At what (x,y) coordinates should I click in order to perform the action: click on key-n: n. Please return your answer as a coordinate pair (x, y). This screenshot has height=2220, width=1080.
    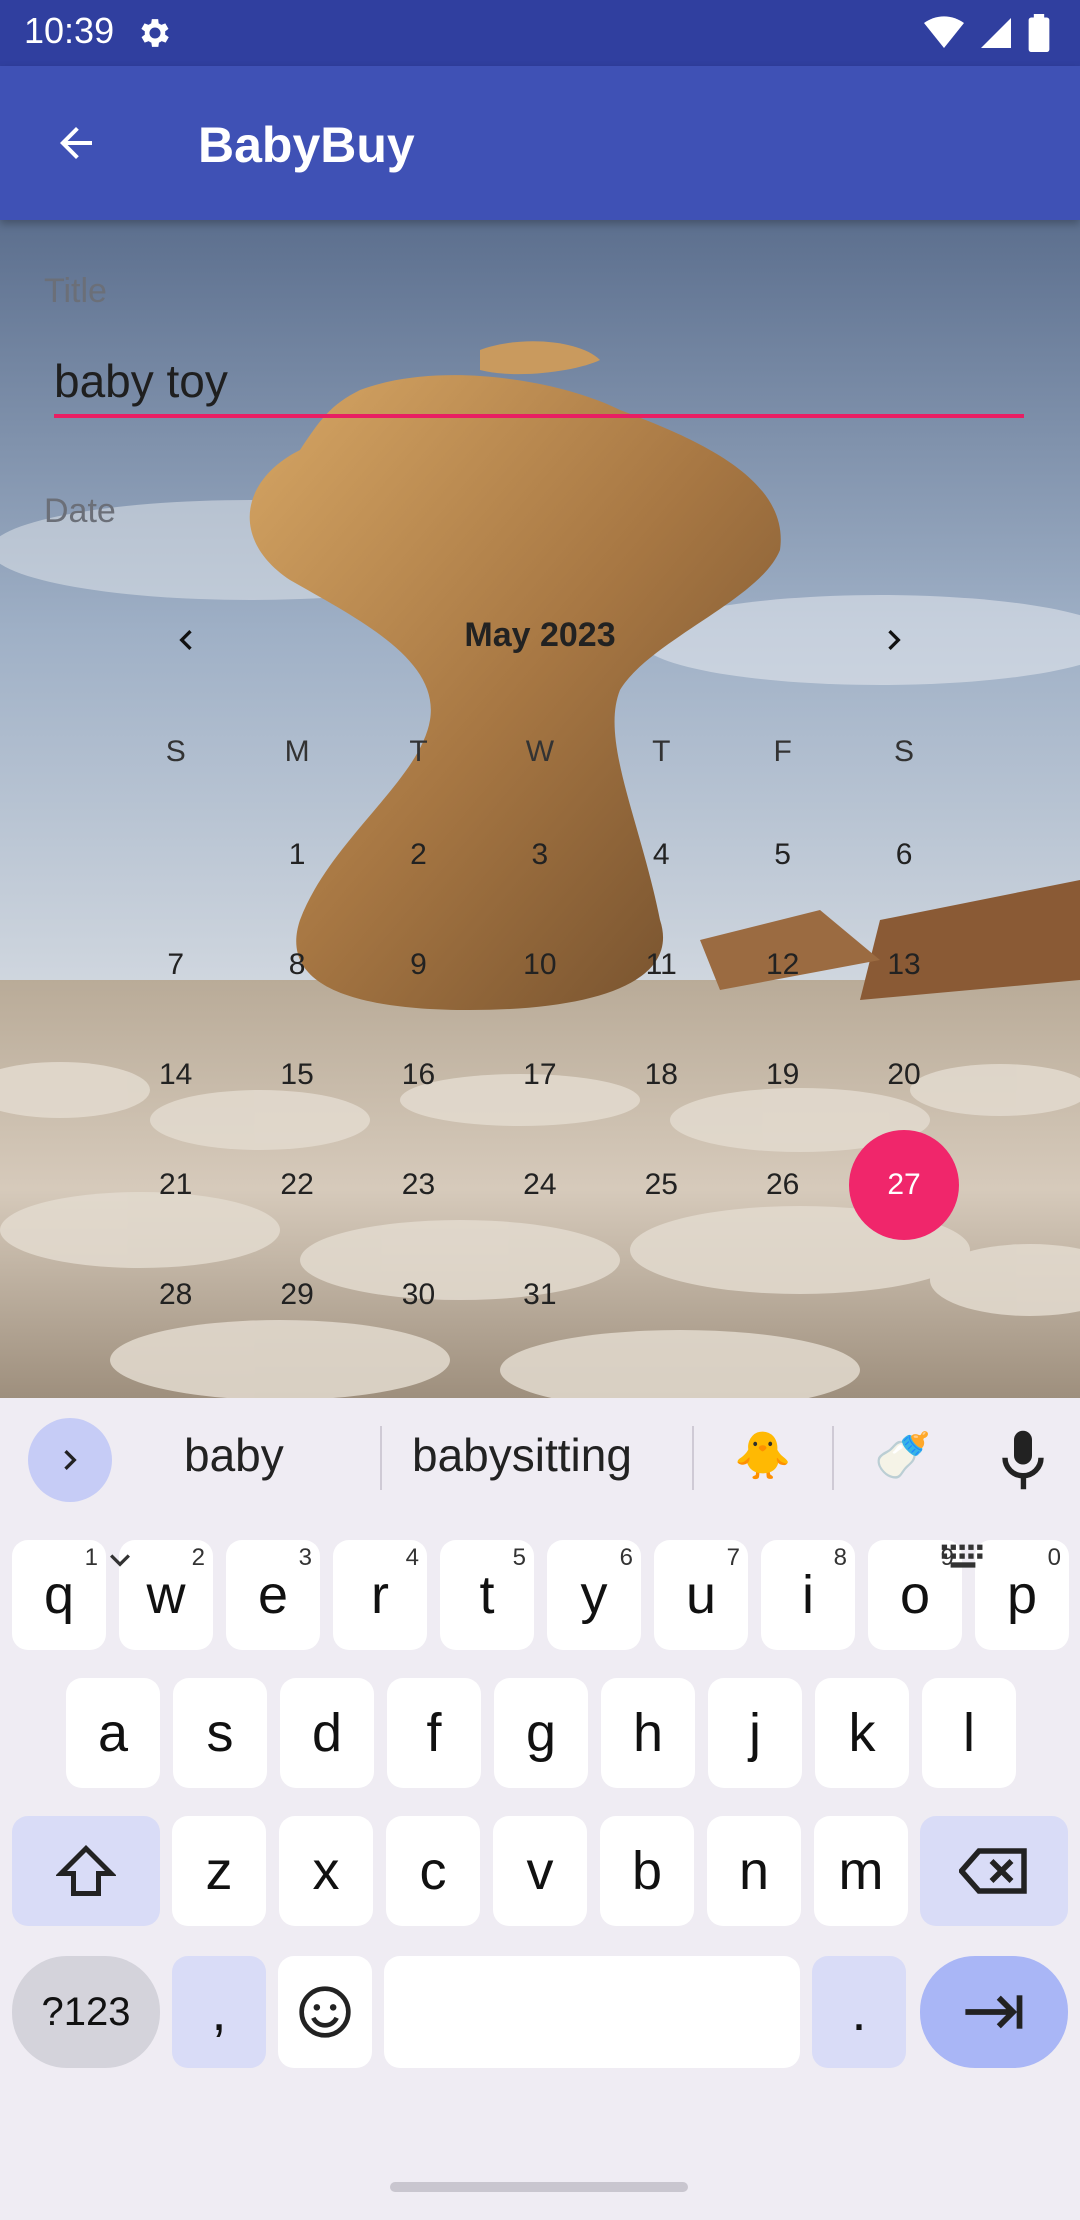
    Looking at the image, I should click on (754, 1871).